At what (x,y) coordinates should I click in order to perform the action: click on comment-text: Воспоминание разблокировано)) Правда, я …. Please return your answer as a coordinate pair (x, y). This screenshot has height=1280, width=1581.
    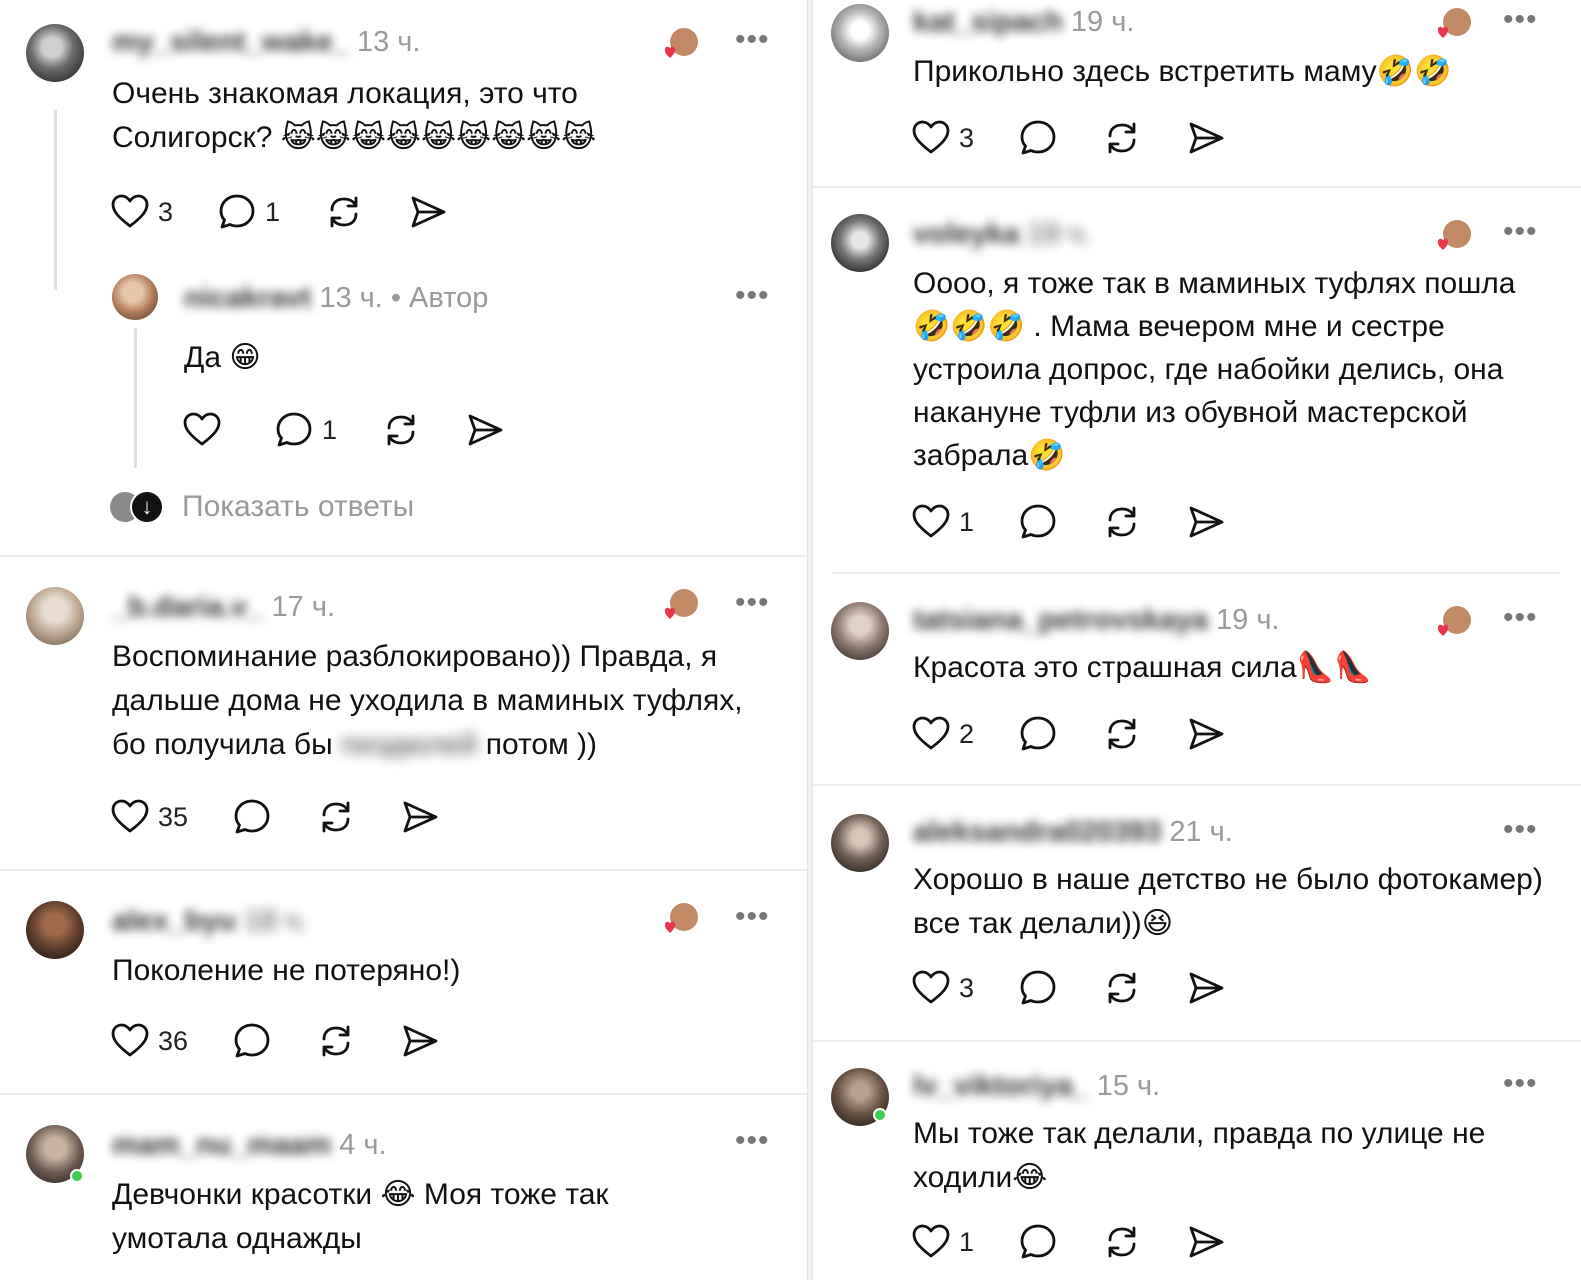
    Looking at the image, I should click on (457, 701).